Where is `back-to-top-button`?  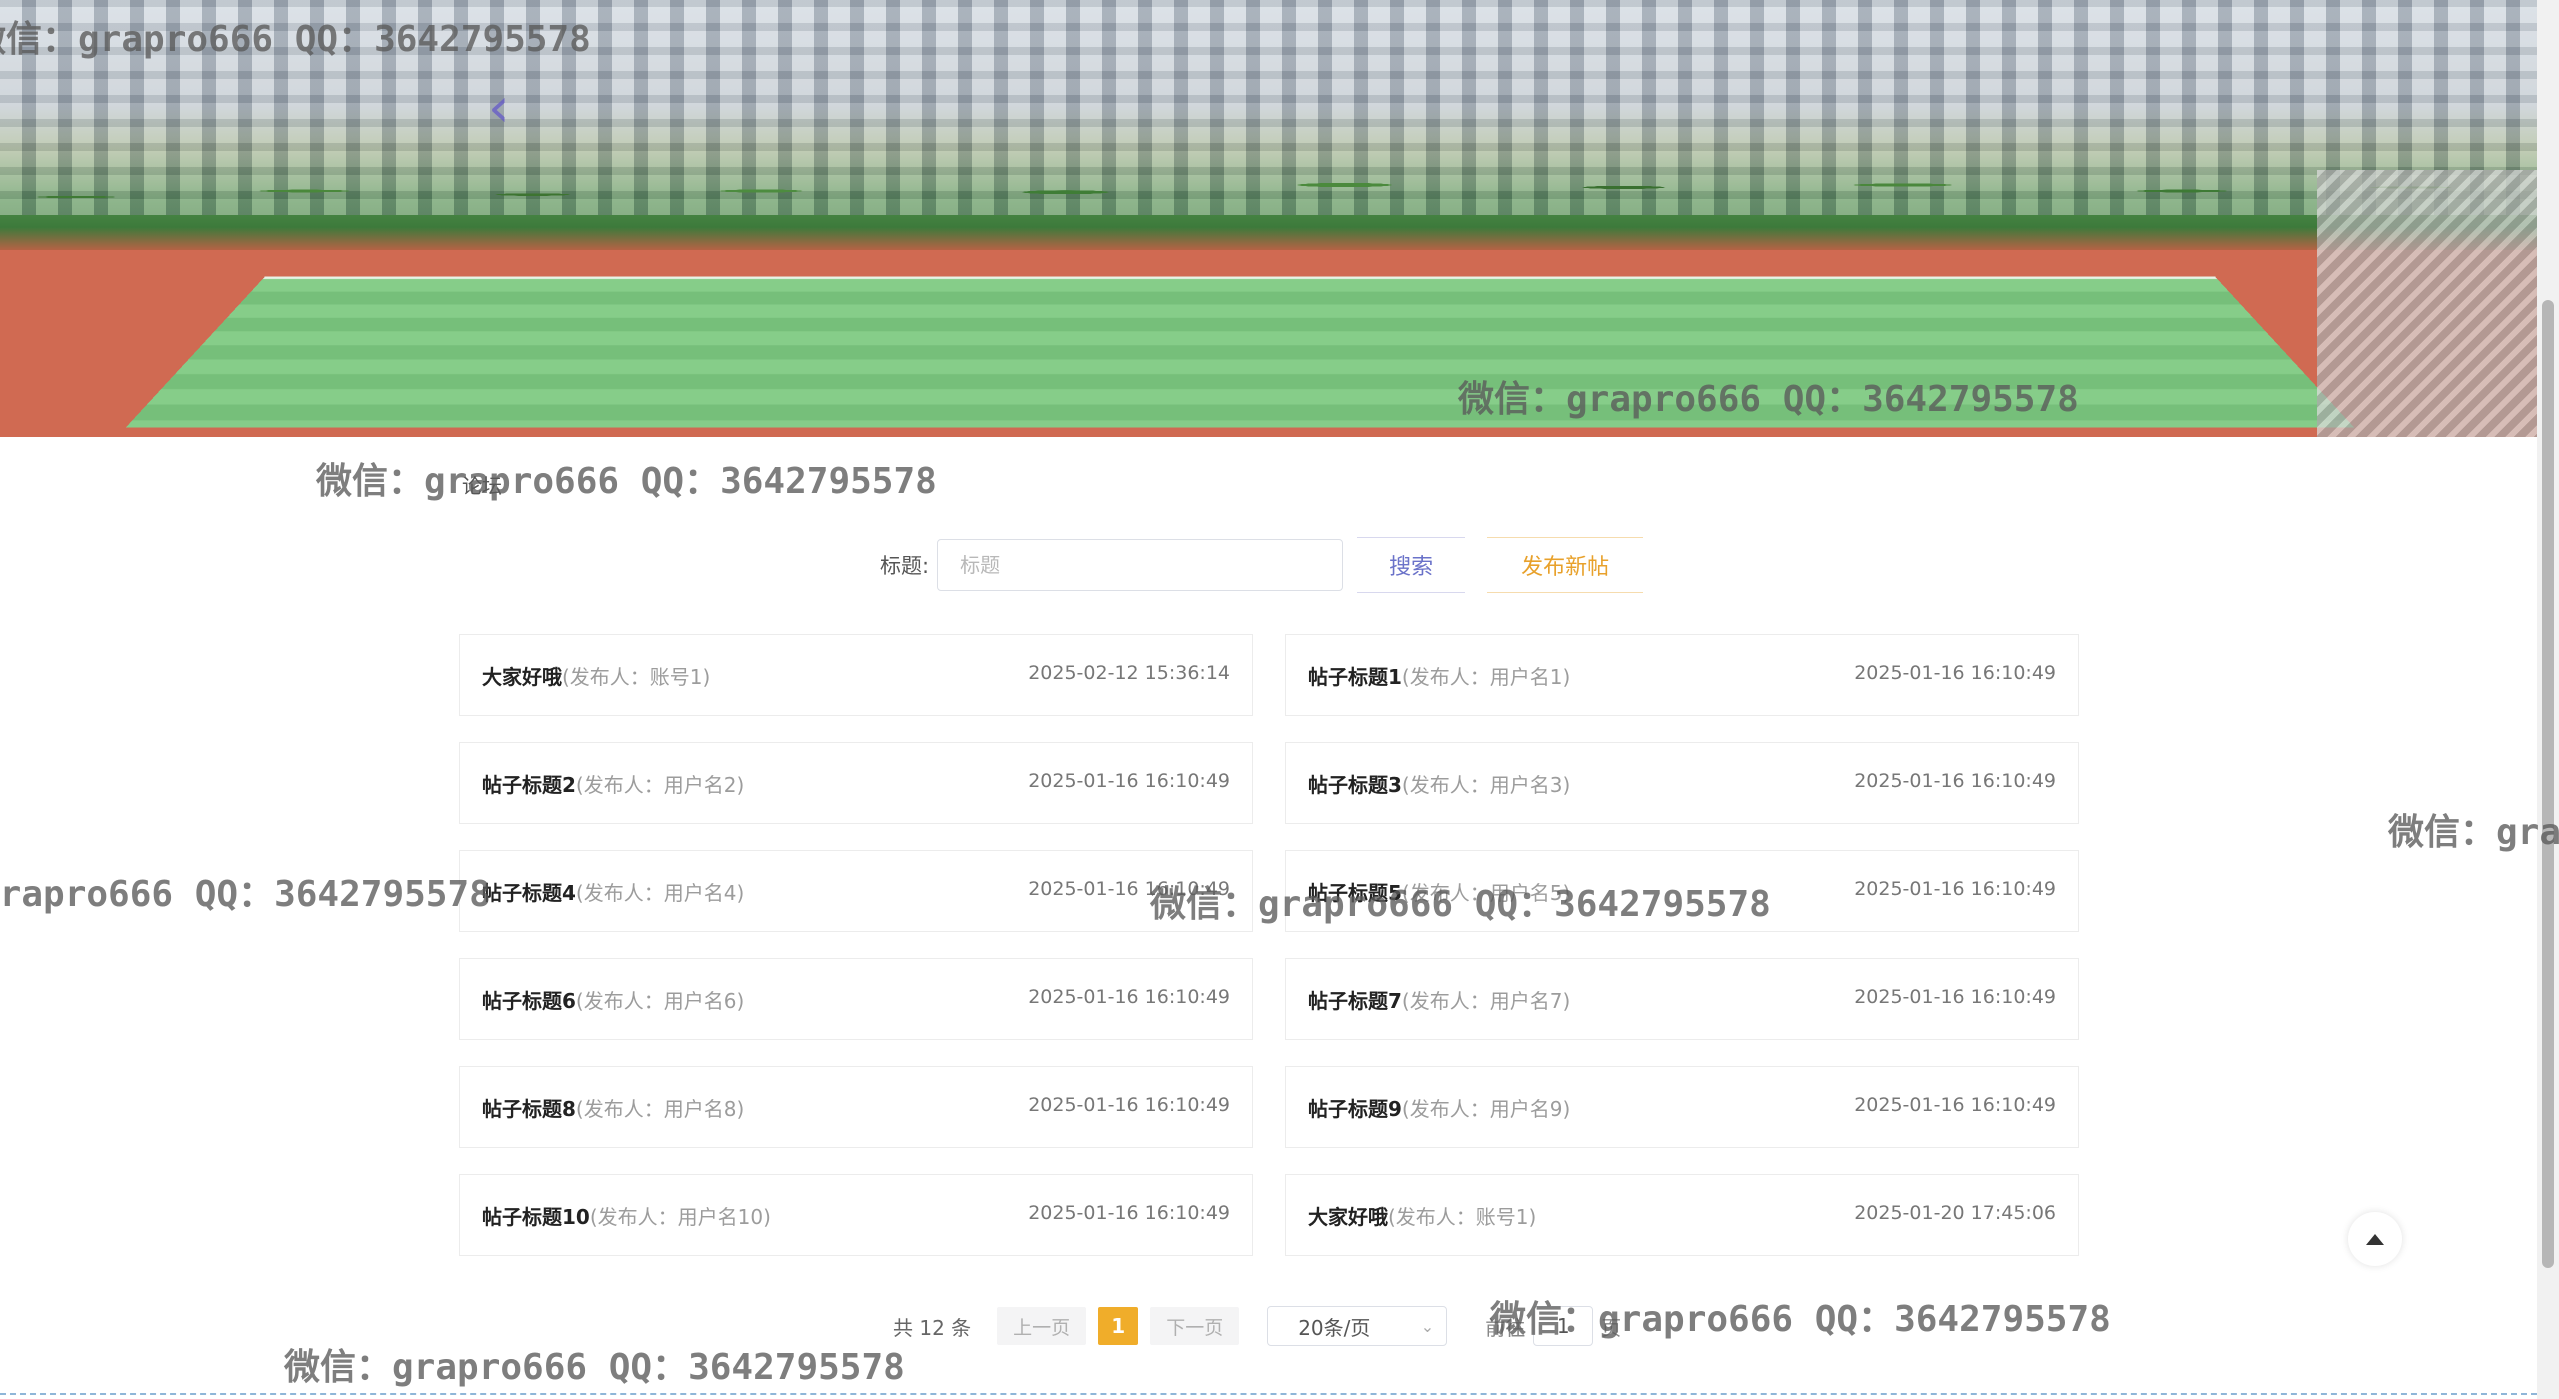 back-to-top-button is located at coordinates (2375, 1239).